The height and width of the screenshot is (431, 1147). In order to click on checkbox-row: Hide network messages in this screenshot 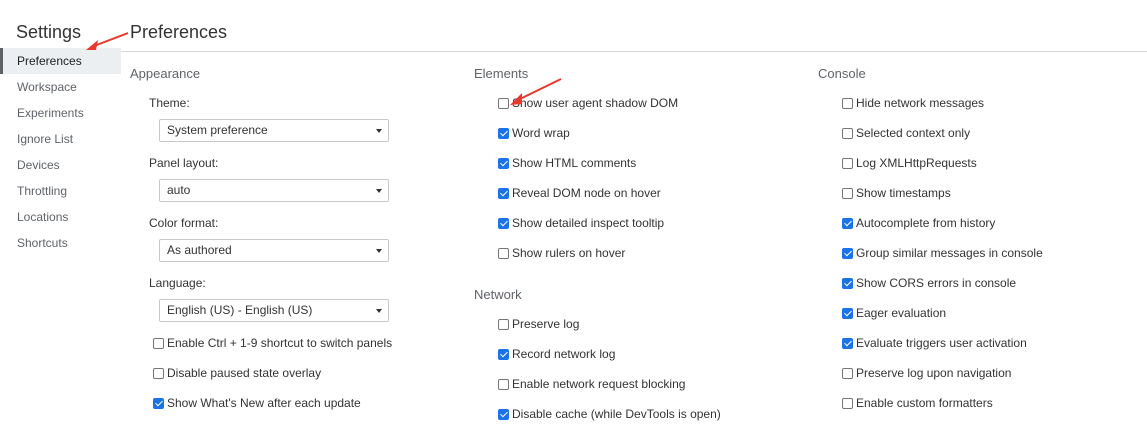, I will do `click(913, 103)`.